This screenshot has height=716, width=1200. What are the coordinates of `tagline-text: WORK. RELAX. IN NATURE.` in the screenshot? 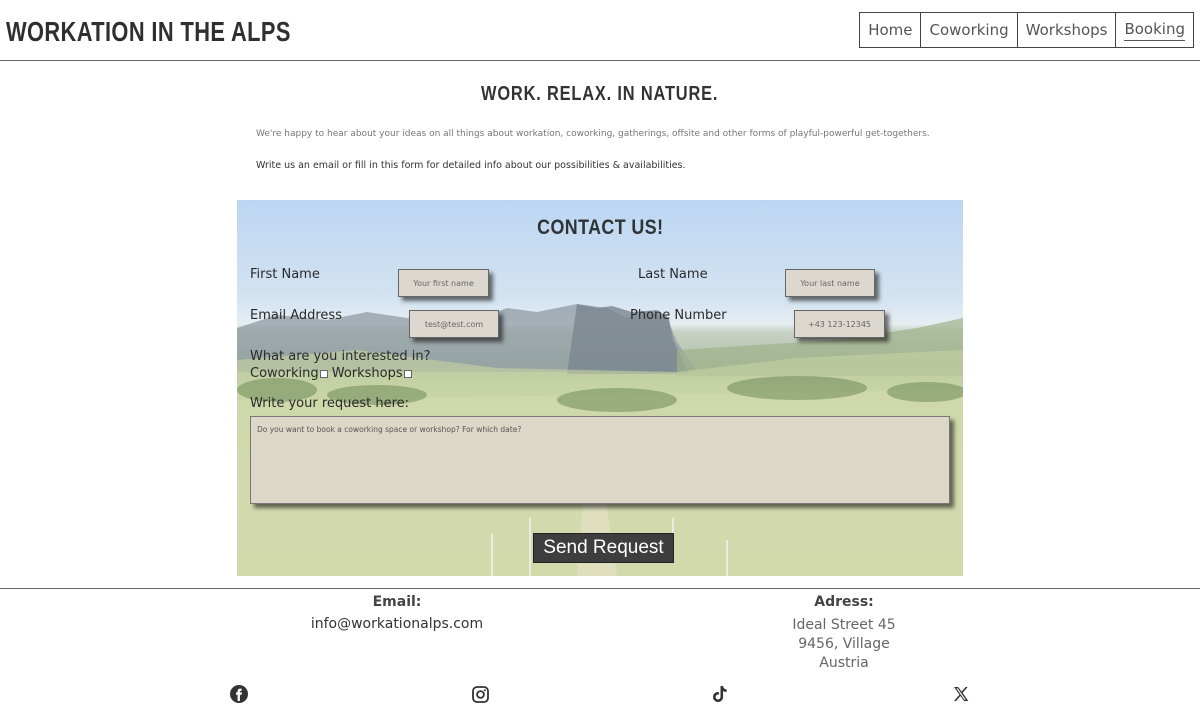 It's located at (600, 94).